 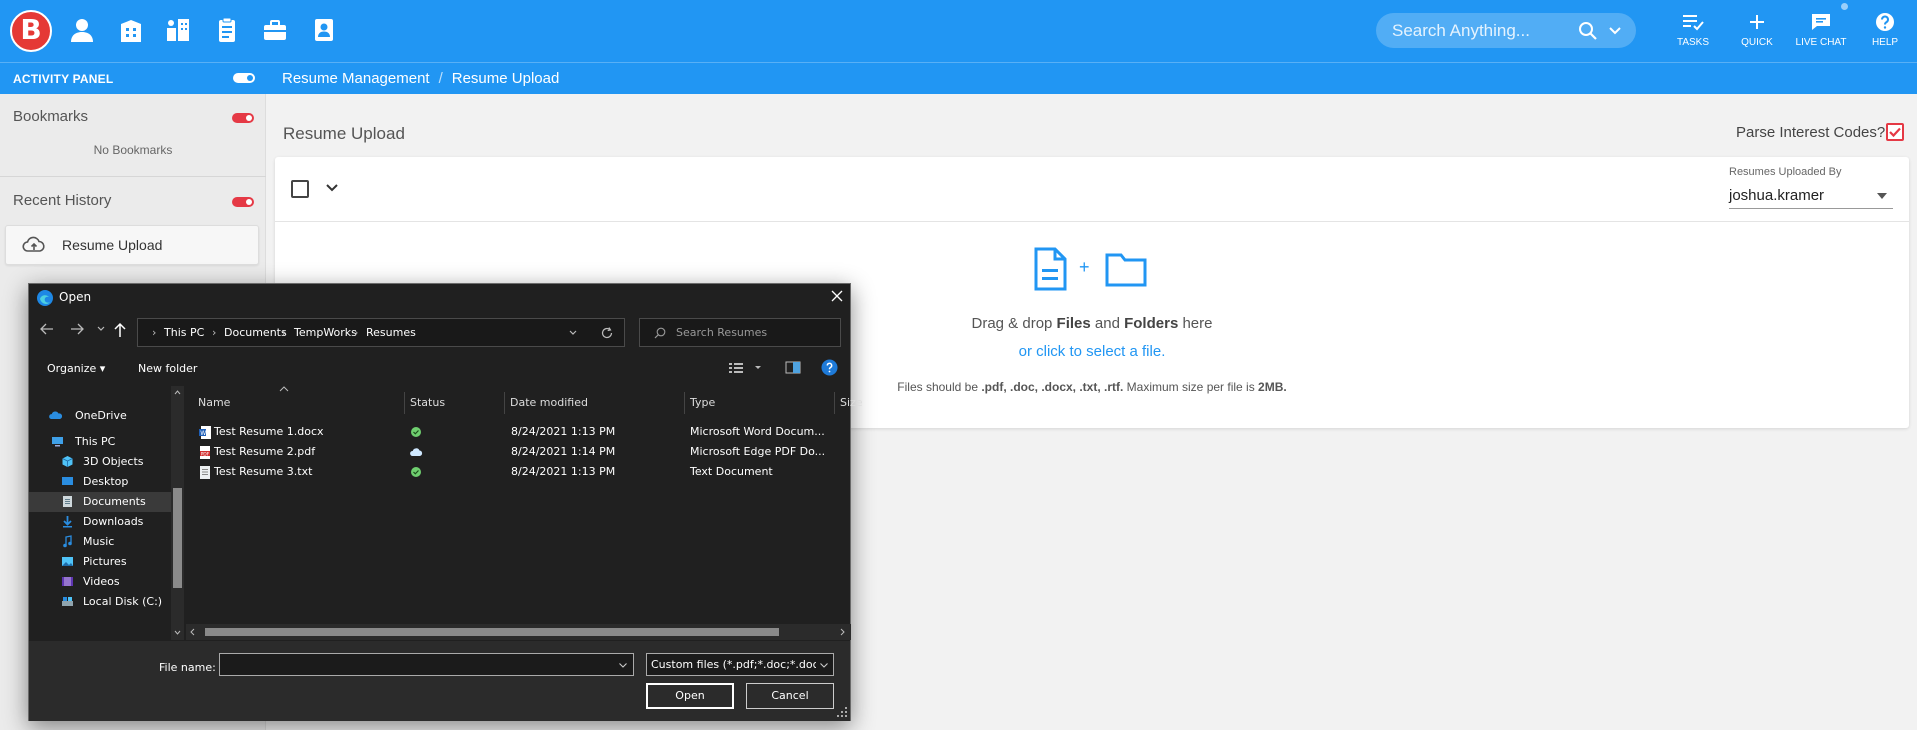 I want to click on app-logo: B, so click(x=31, y=31).